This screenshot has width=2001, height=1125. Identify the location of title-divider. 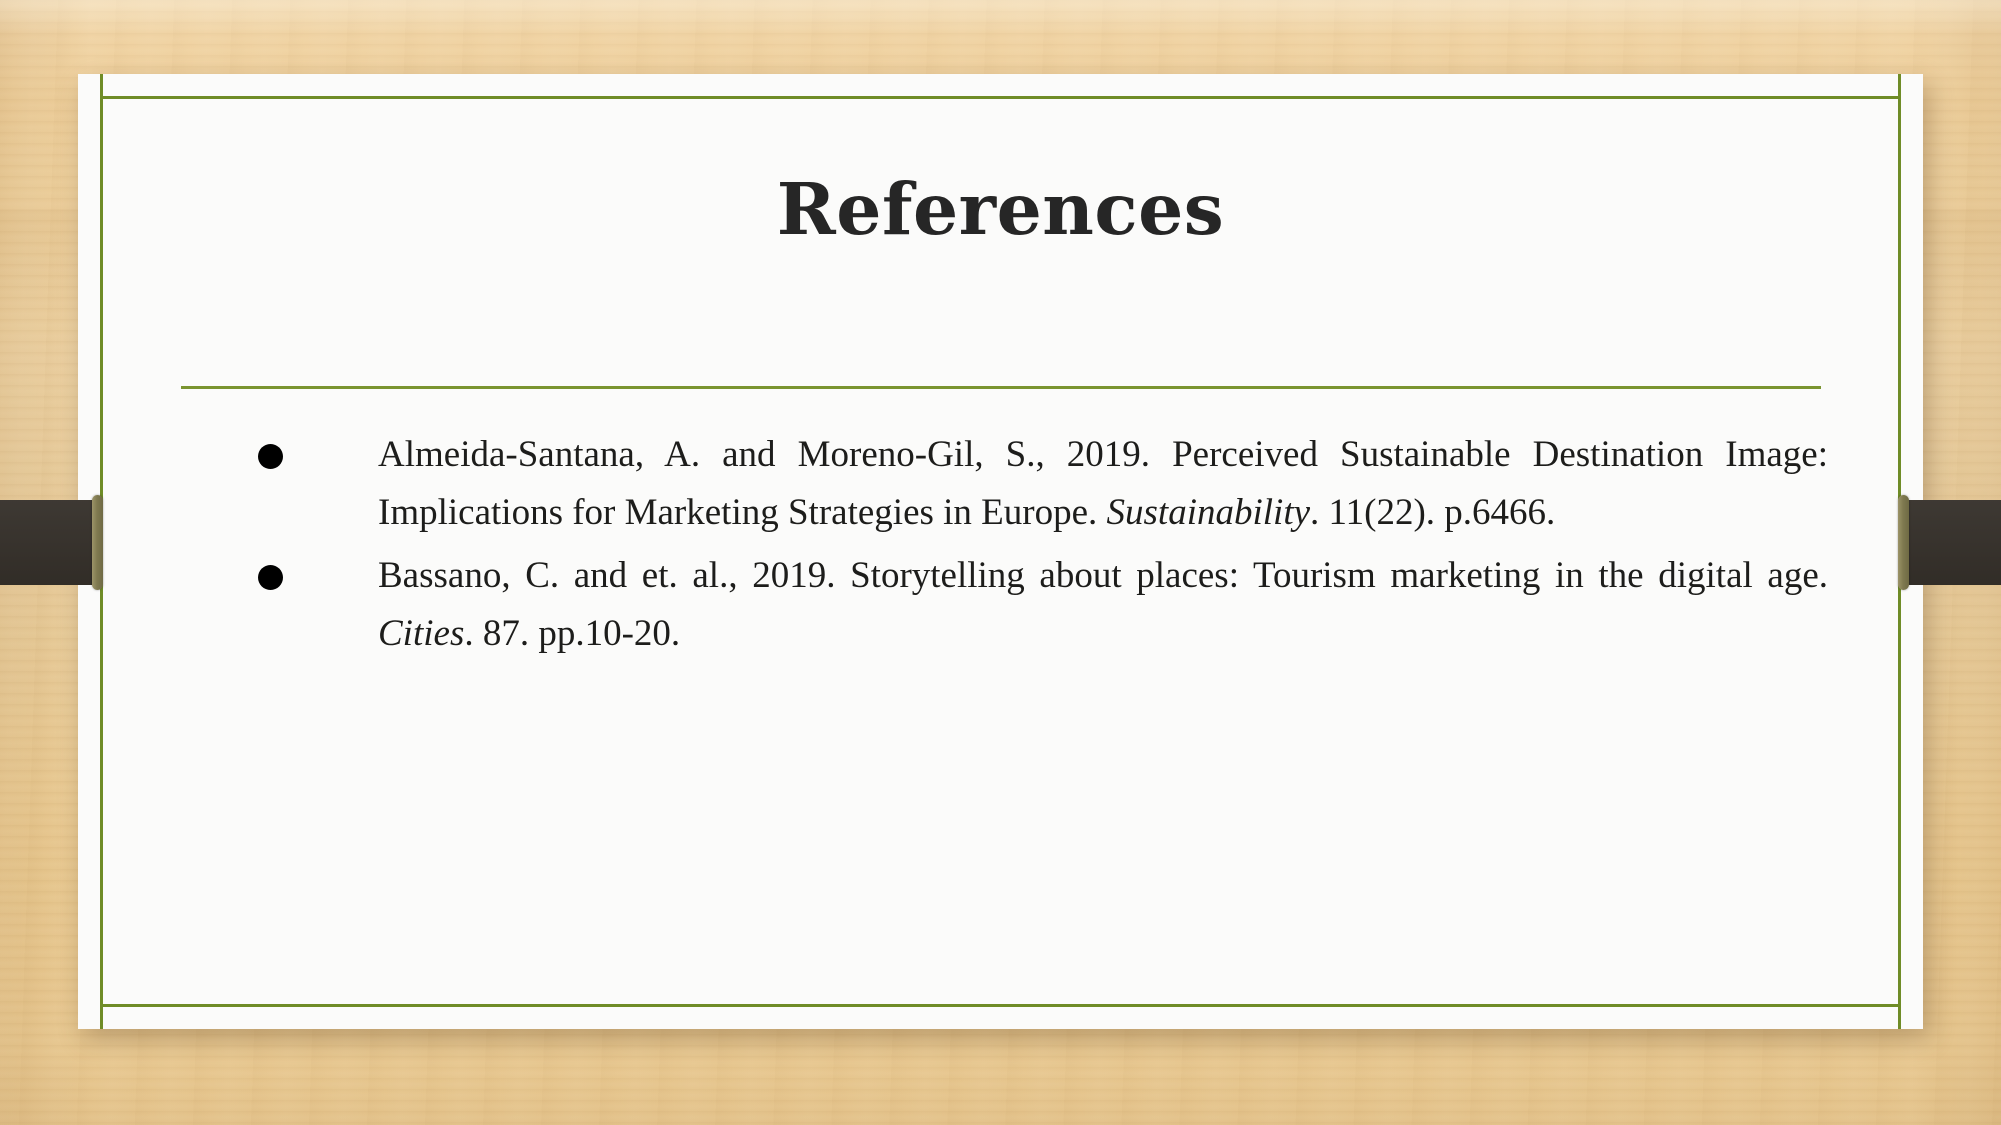
(1001, 387).